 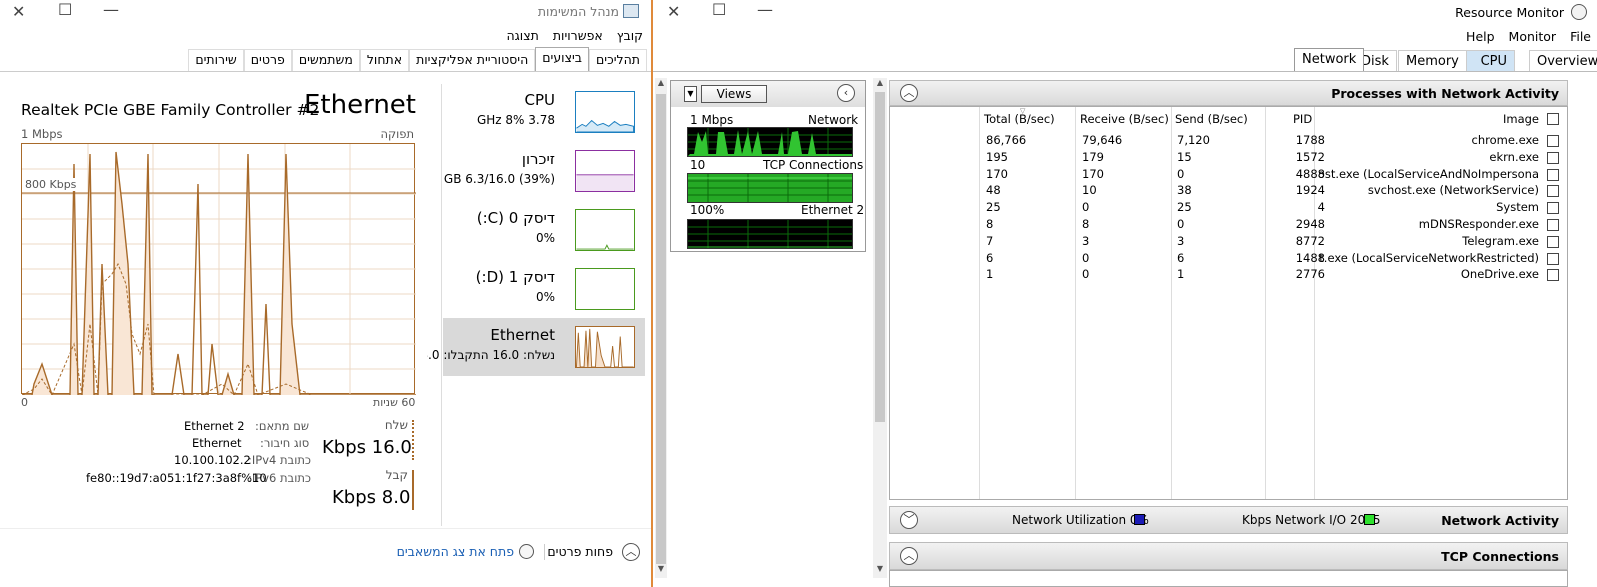 What do you see at coordinates (526, 551) in the screenshot?
I see `resource-monitor-icon` at bounding box center [526, 551].